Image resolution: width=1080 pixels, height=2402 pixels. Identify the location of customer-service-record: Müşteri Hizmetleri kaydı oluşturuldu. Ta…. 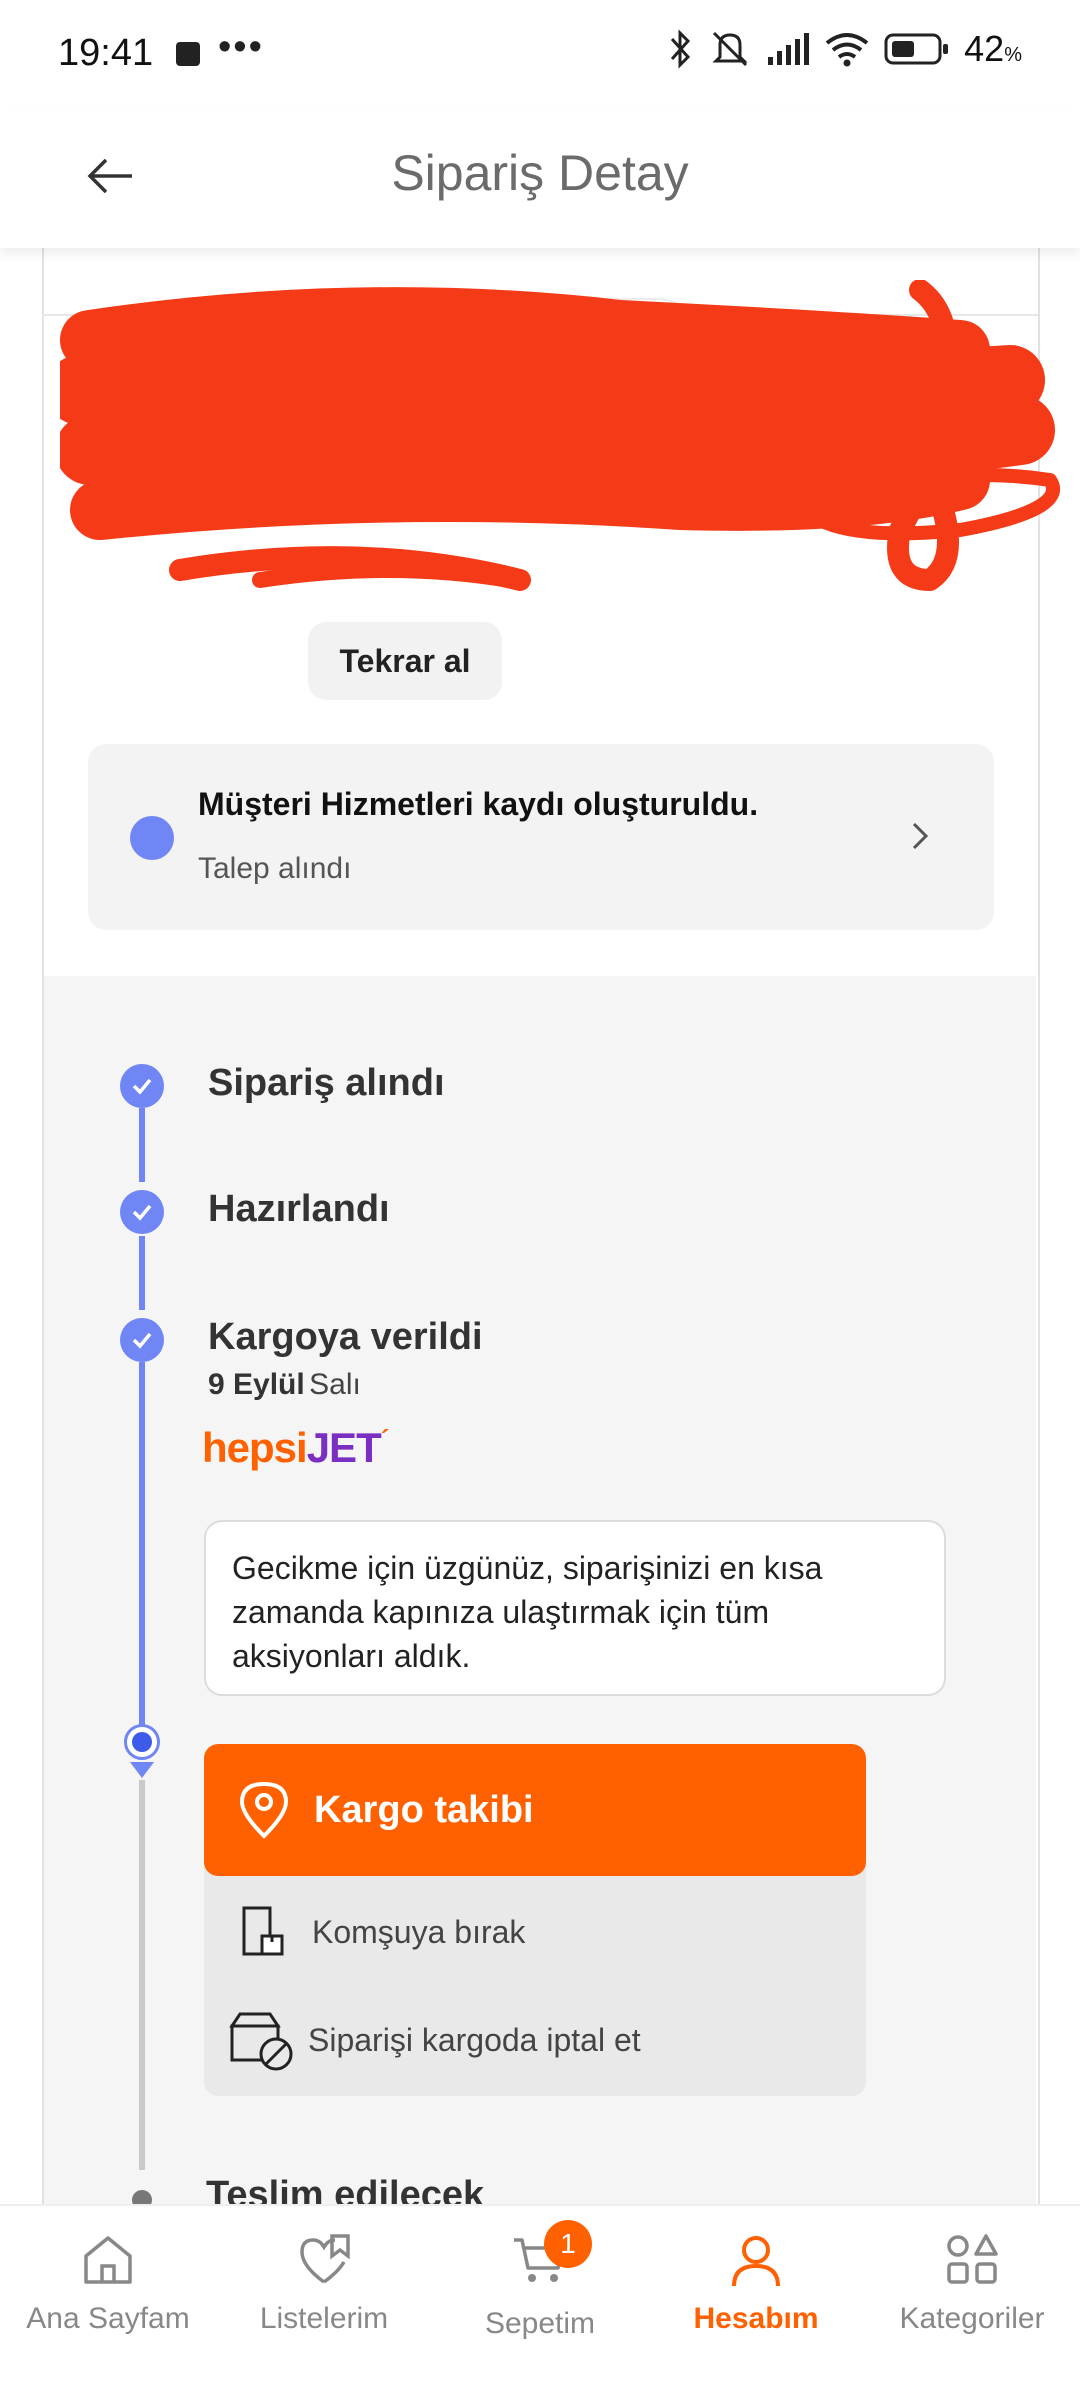
(541, 837).